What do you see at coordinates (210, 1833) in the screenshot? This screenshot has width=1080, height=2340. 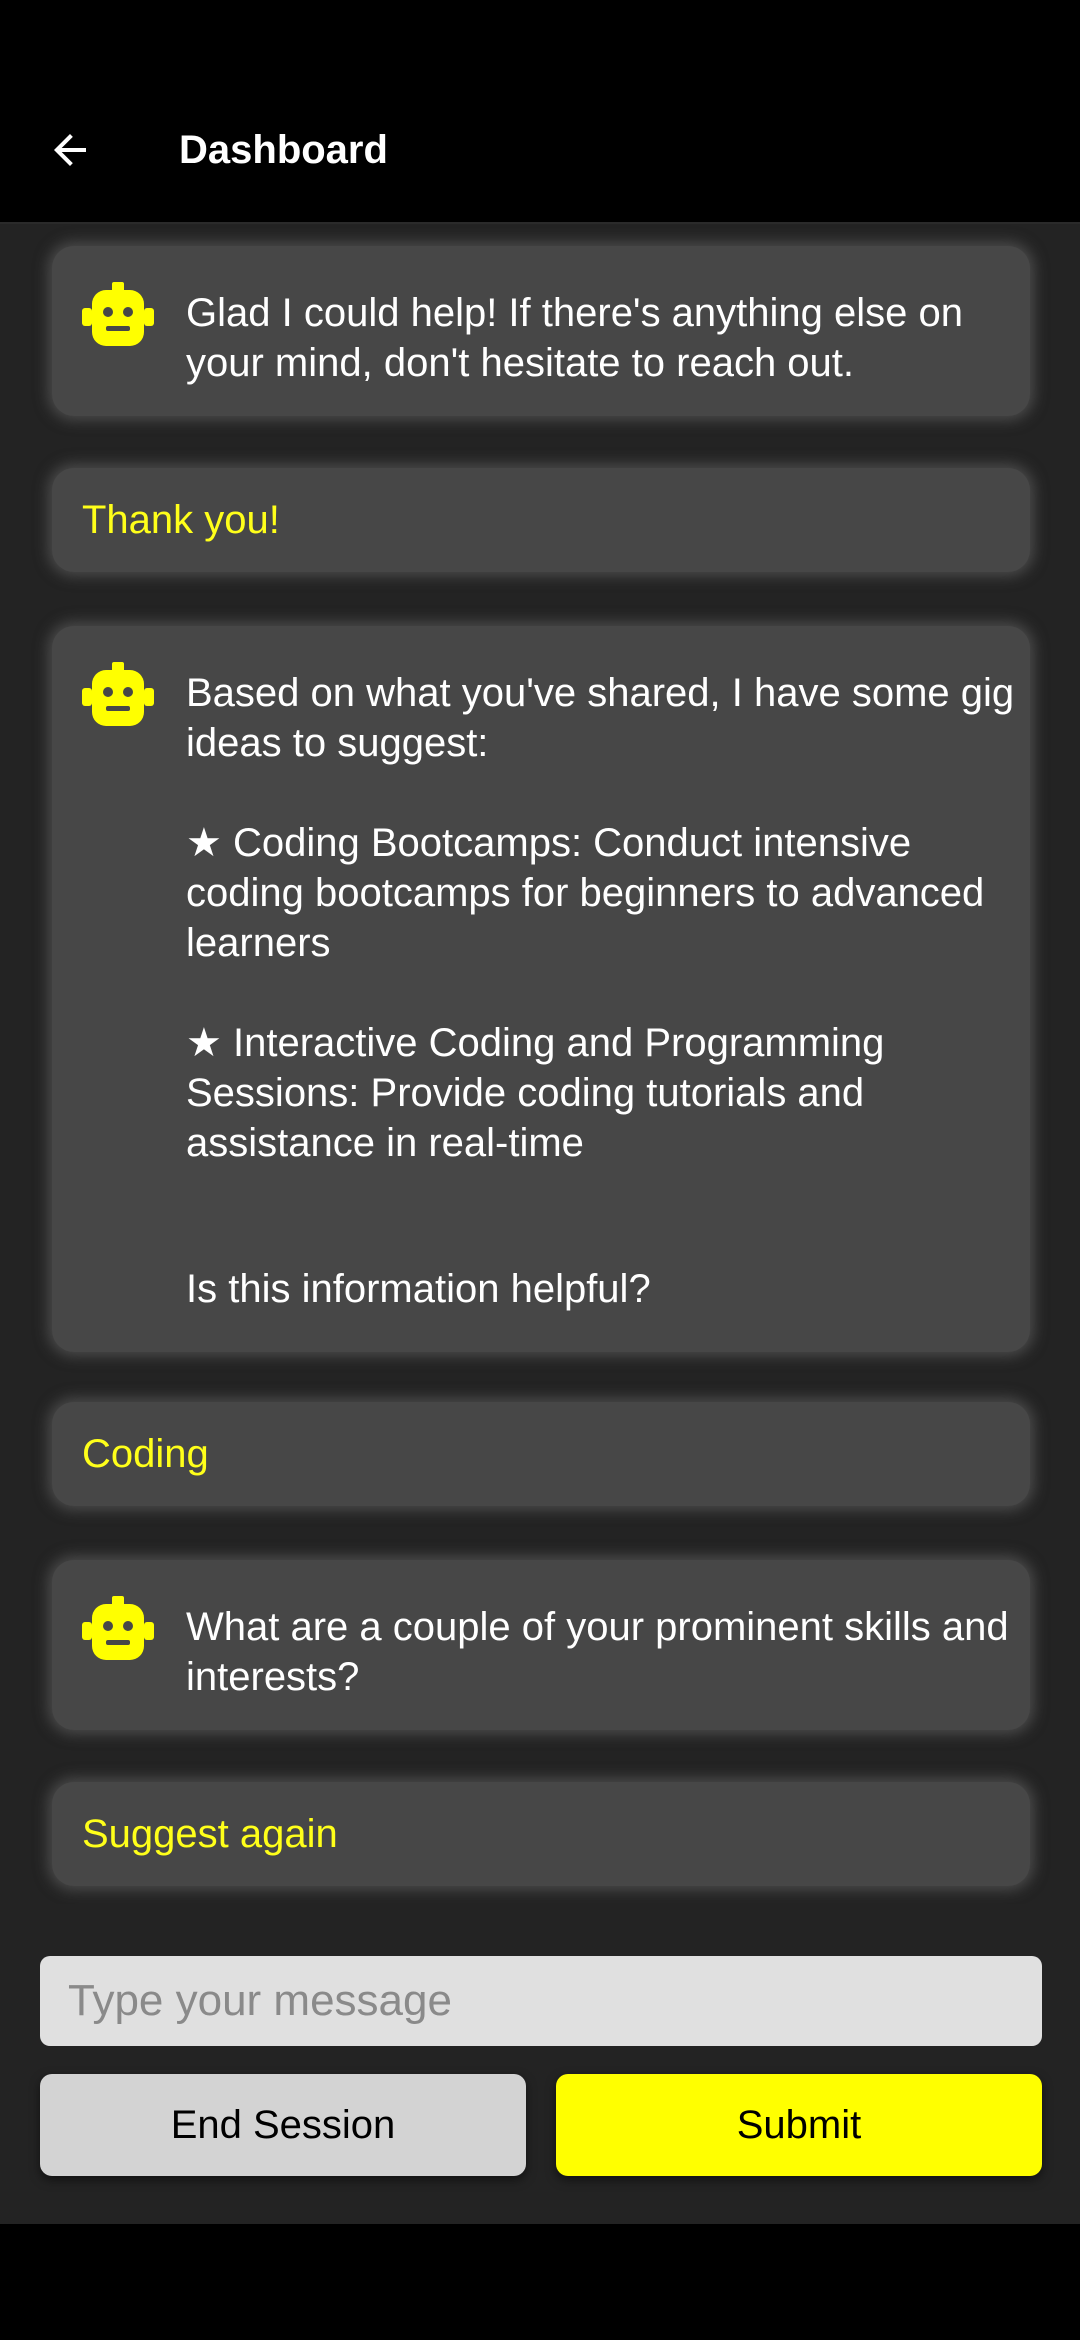 I see `user-message-text: Suggest again` at bounding box center [210, 1833].